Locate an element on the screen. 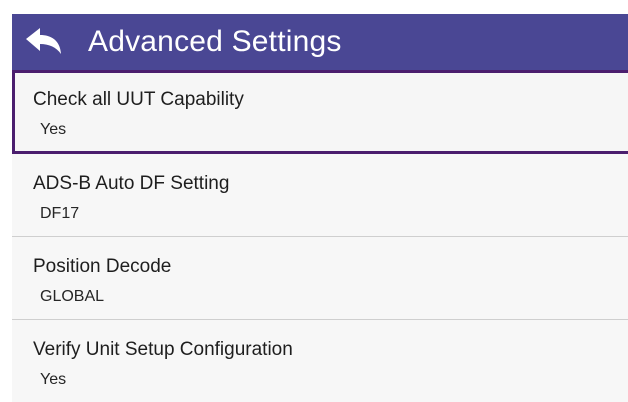 The height and width of the screenshot is (402, 628). back-button is located at coordinates (43, 42).